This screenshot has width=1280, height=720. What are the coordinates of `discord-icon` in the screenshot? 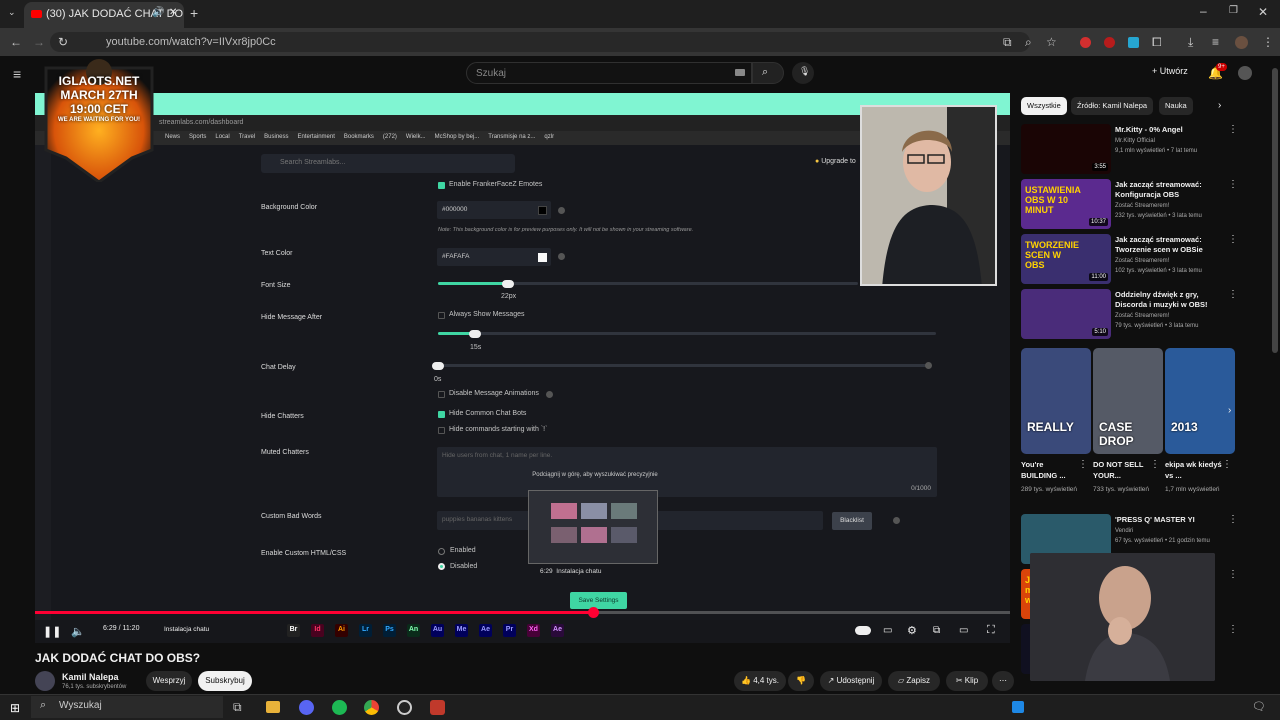 It's located at (306, 707).